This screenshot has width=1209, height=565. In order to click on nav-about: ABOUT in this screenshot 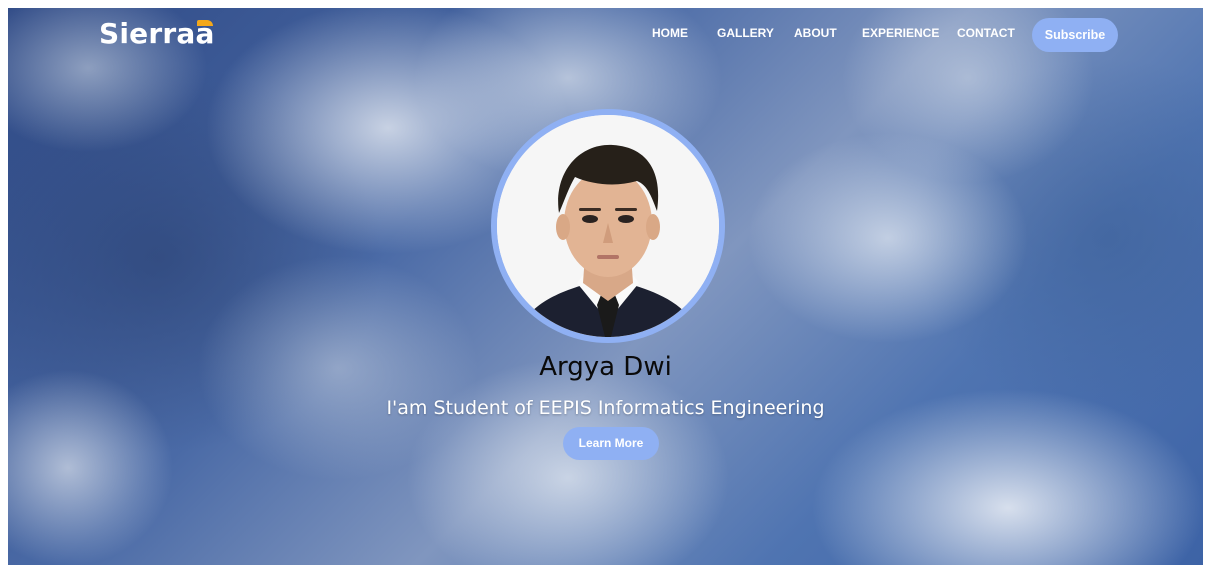, I will do `click(815, 33)`.